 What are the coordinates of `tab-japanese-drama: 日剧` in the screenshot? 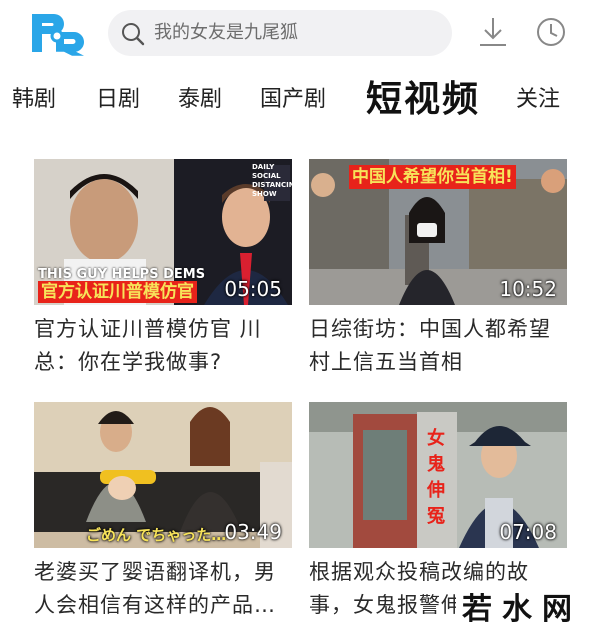 It's located at (118, 100).